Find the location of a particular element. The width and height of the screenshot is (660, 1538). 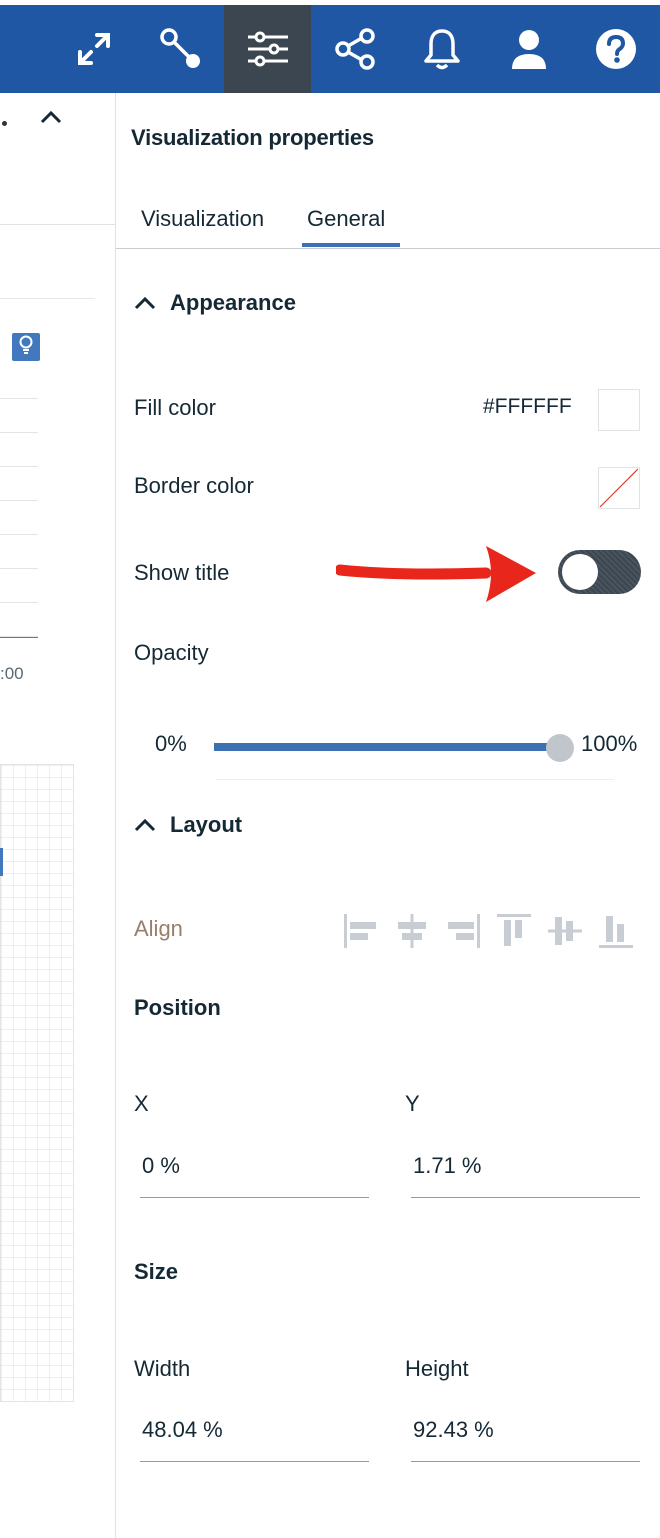

y-input-underline is located at coordinates (525, 1197).